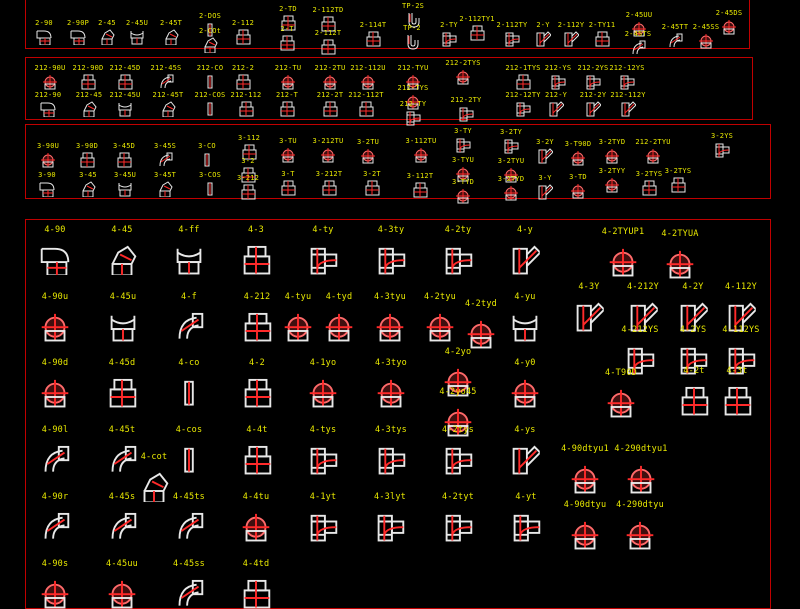 The height and width of the screenshot is (609, 800). I want to click on fitting-label: 3-COS, so click(210, 175).